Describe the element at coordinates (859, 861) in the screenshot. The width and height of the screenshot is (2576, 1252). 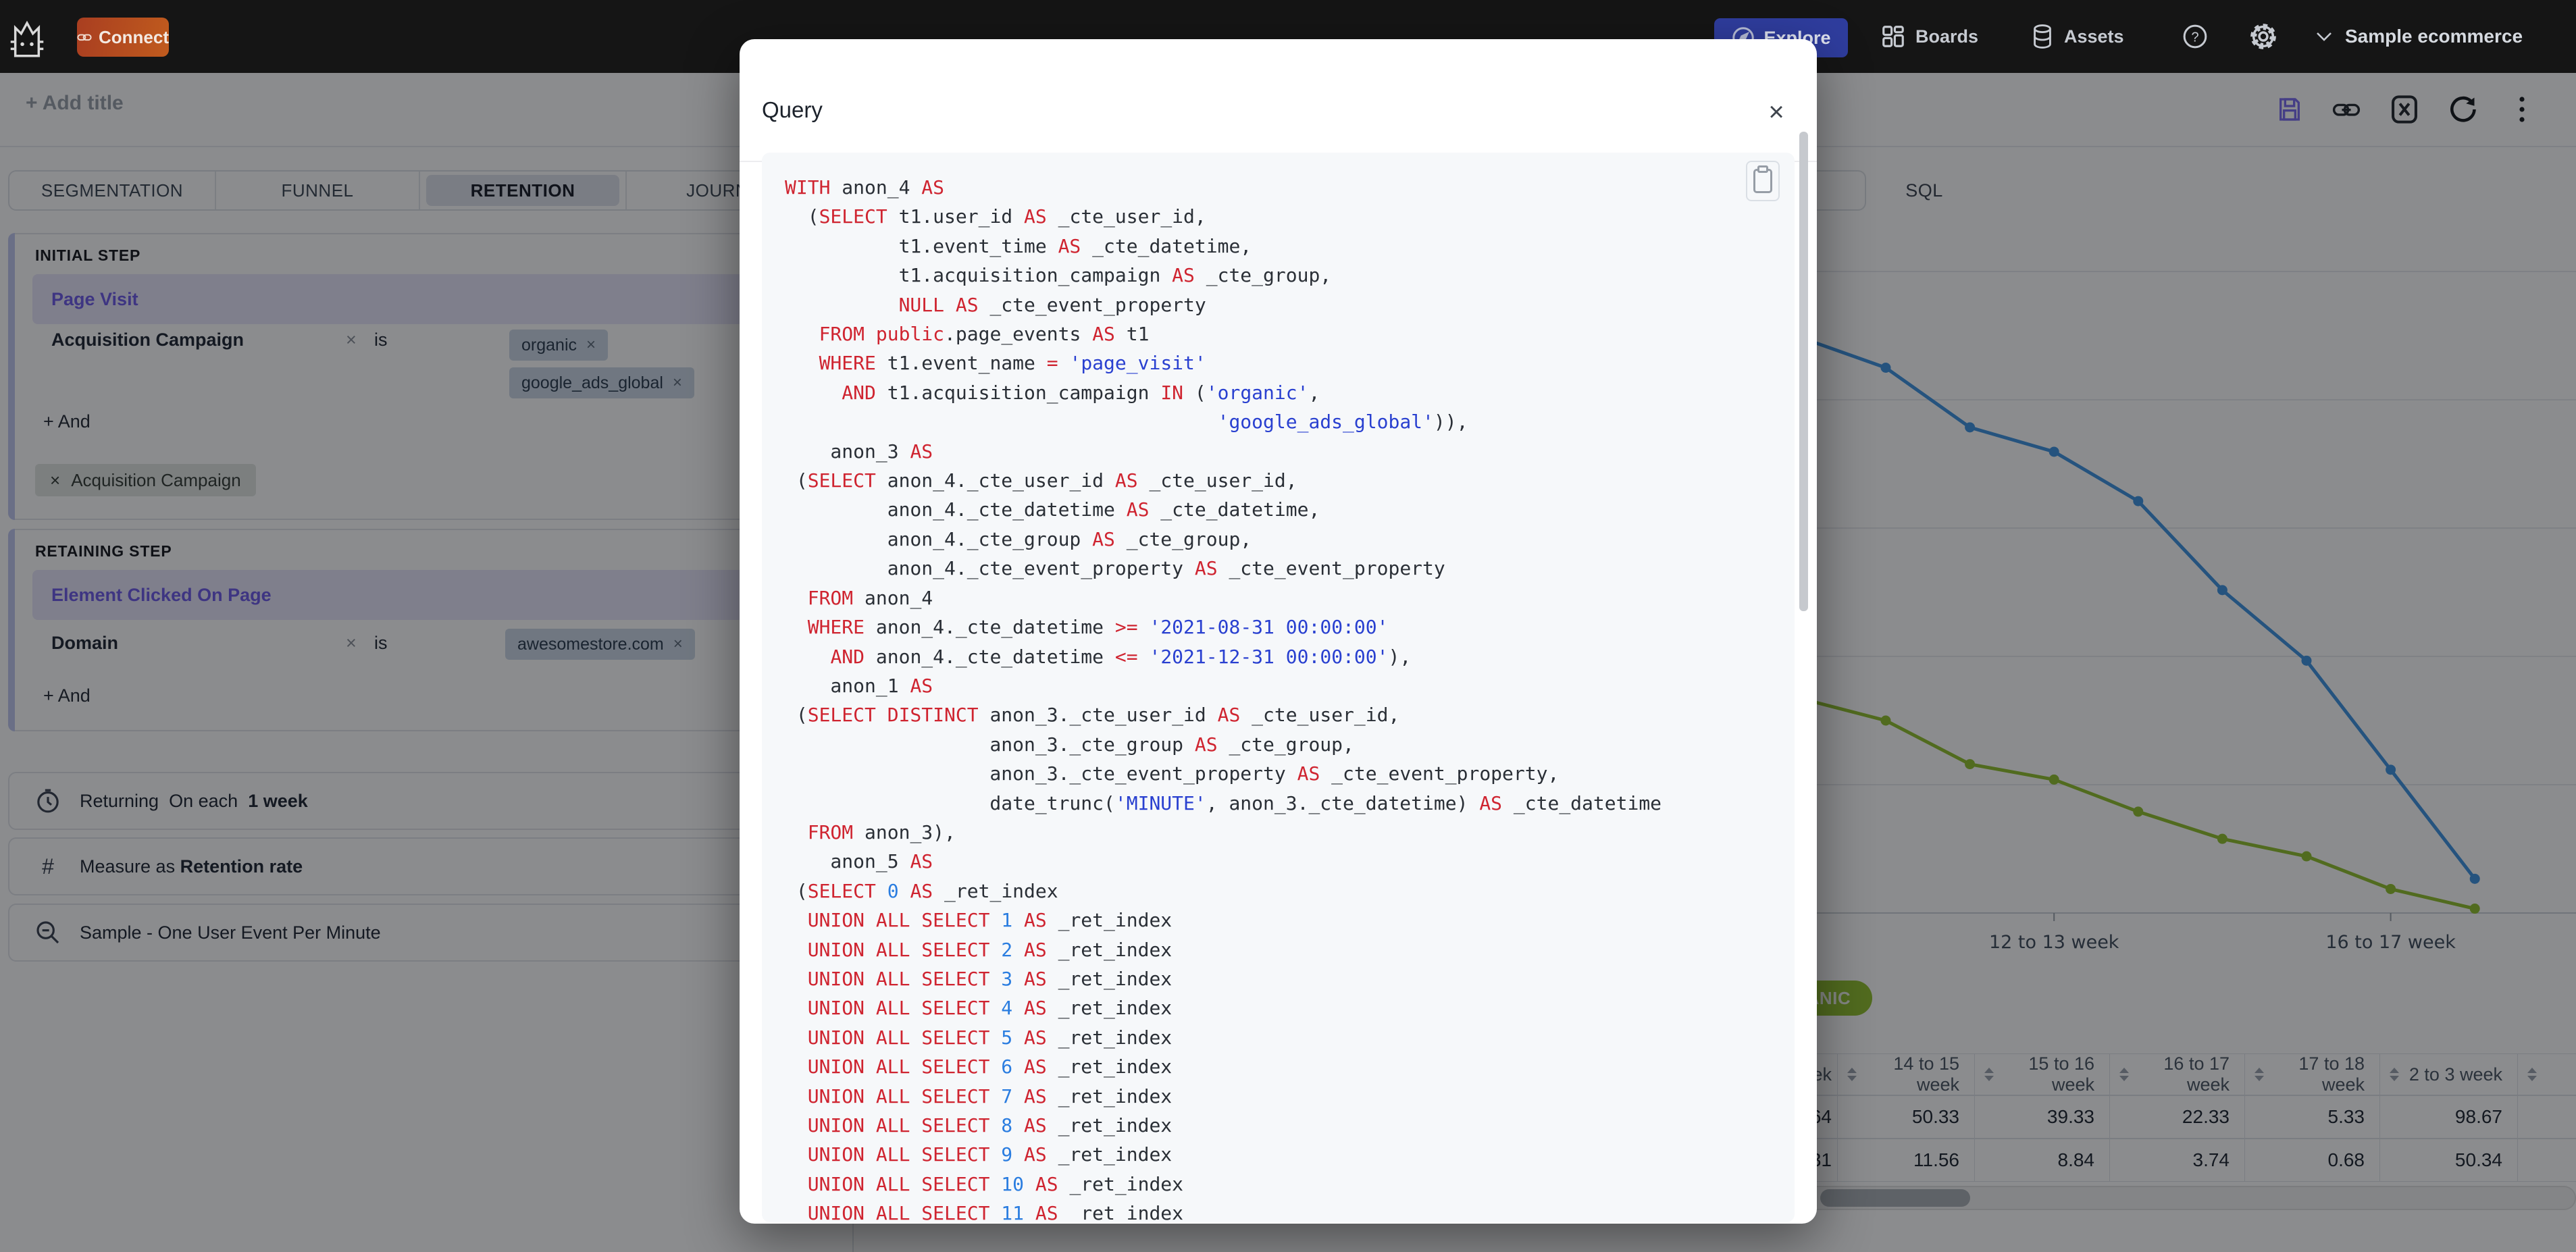
I see `code-line: anon_5 AS` at that location.